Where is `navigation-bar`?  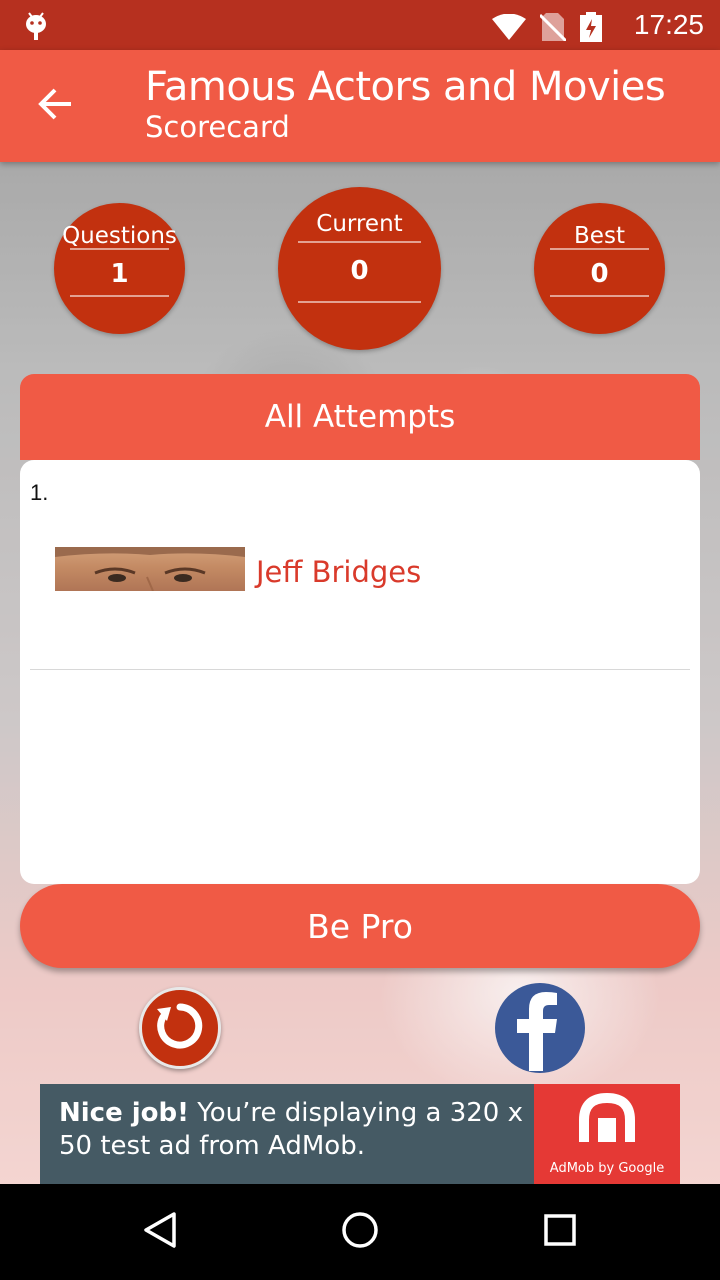 navigation-bar is located at coordinates (360, 1232).